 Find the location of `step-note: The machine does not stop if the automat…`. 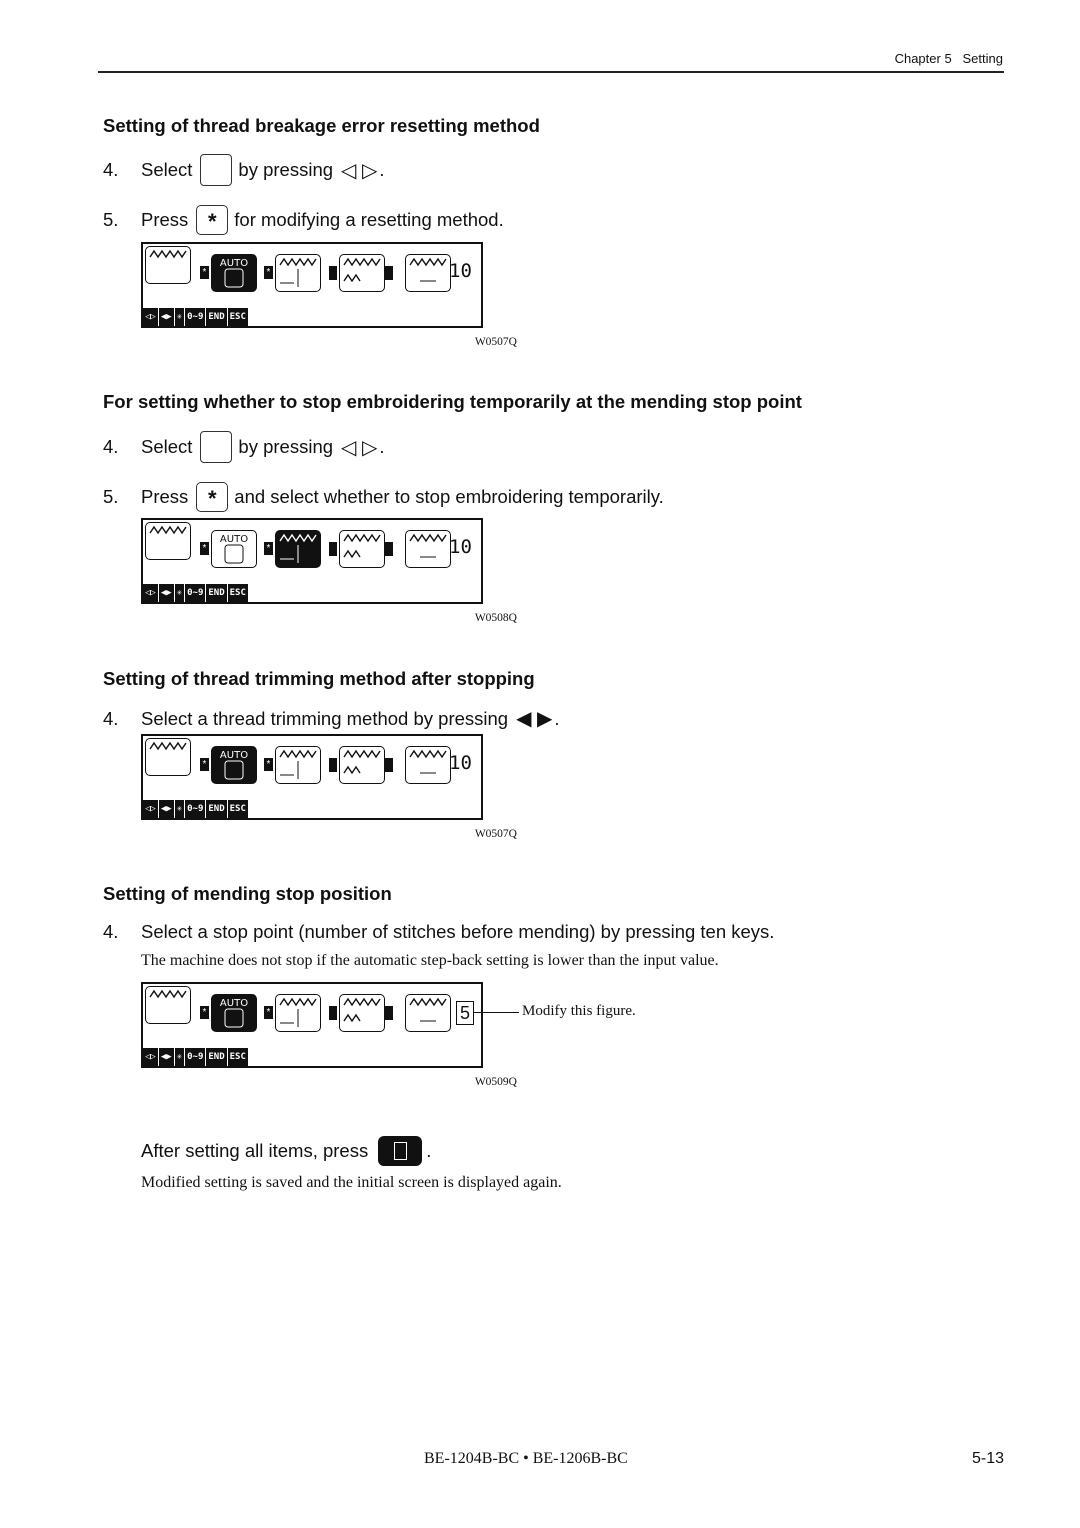

step-note: The machine does not stop if the automat… is located at coordinates (430, 960).